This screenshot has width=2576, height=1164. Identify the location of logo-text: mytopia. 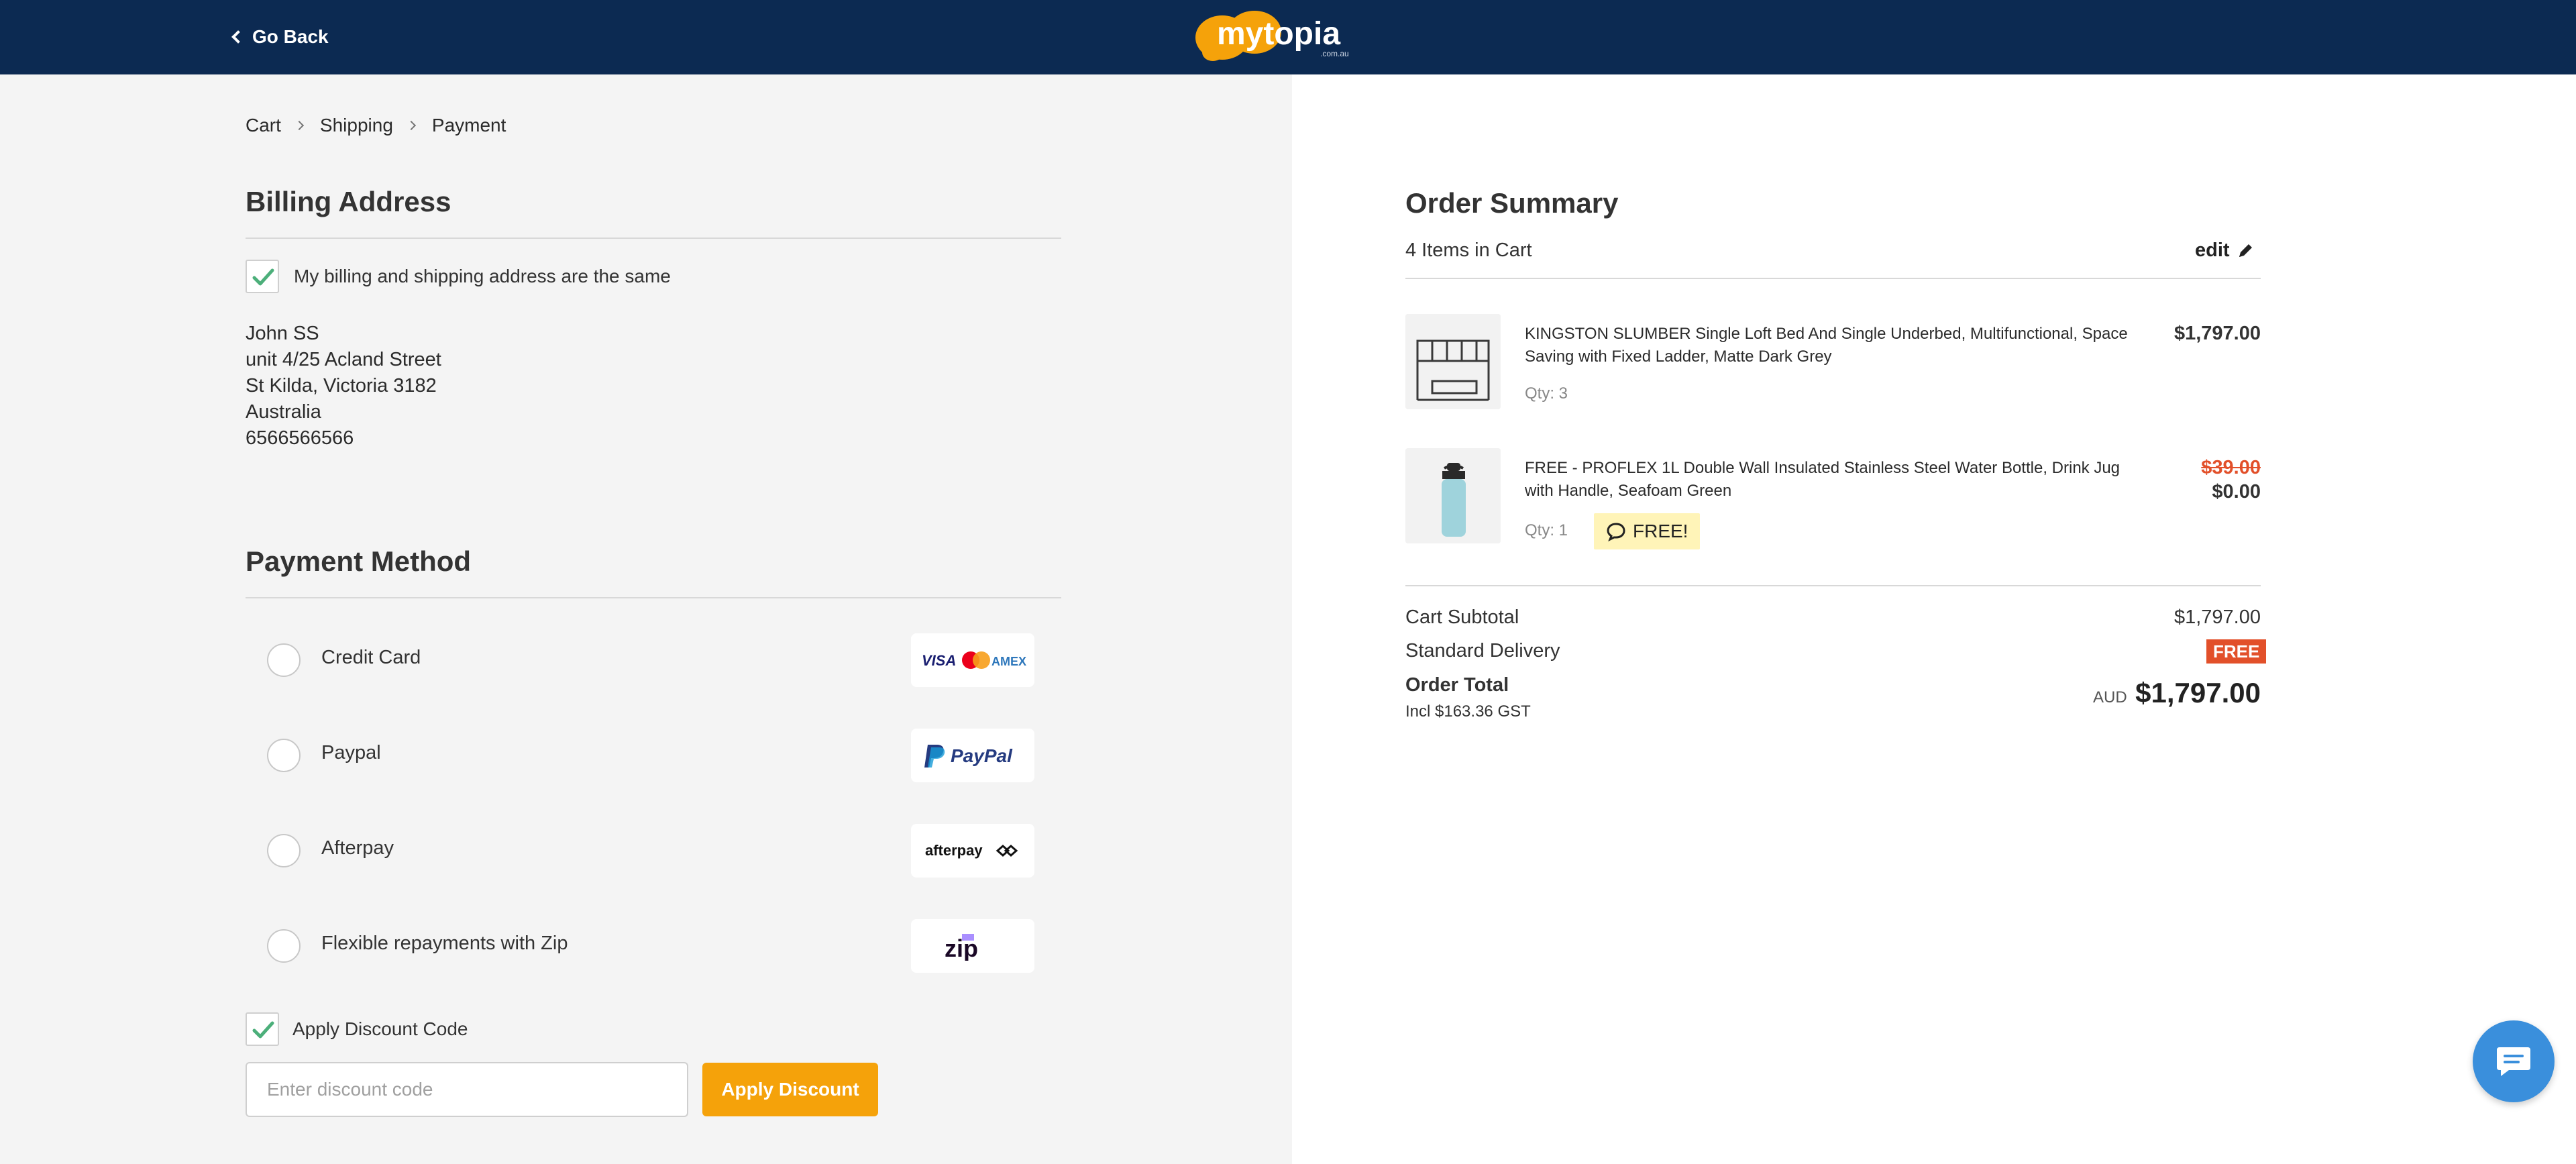
(1278, 34).